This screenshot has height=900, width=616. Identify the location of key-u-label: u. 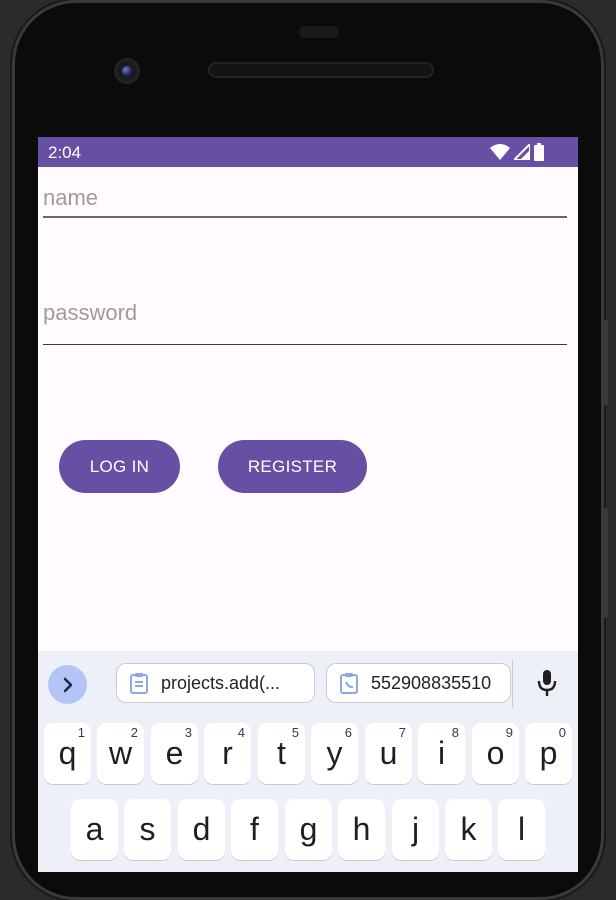
(388, 753).